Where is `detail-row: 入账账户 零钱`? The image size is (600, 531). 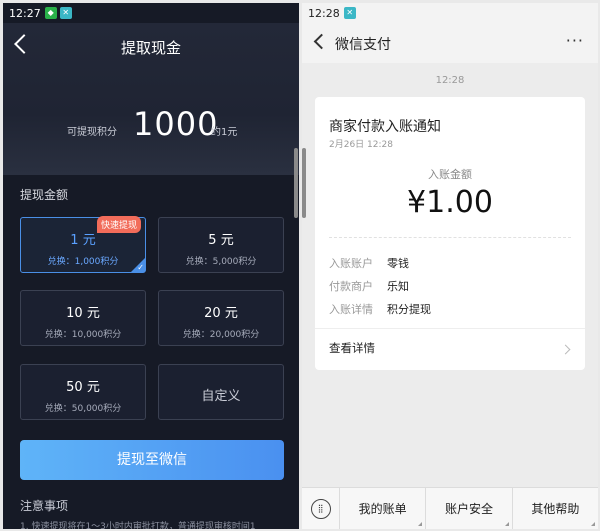
detail-row: 入账账户 零钱 is located at coordinates (369, 263).